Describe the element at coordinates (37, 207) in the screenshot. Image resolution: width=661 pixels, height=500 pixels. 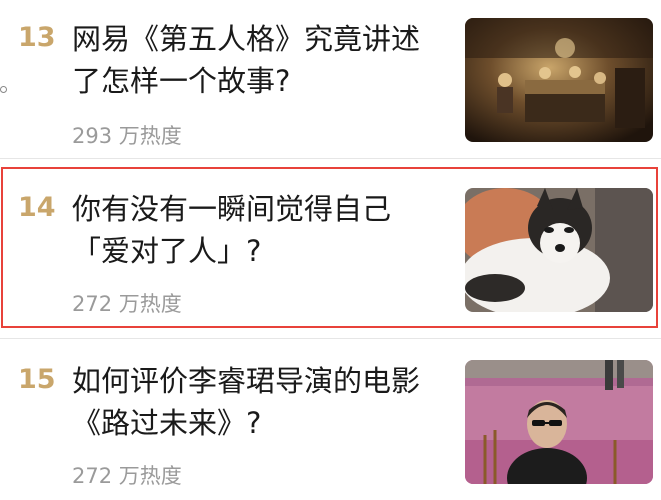
I see `rank-number: 14` at that location.